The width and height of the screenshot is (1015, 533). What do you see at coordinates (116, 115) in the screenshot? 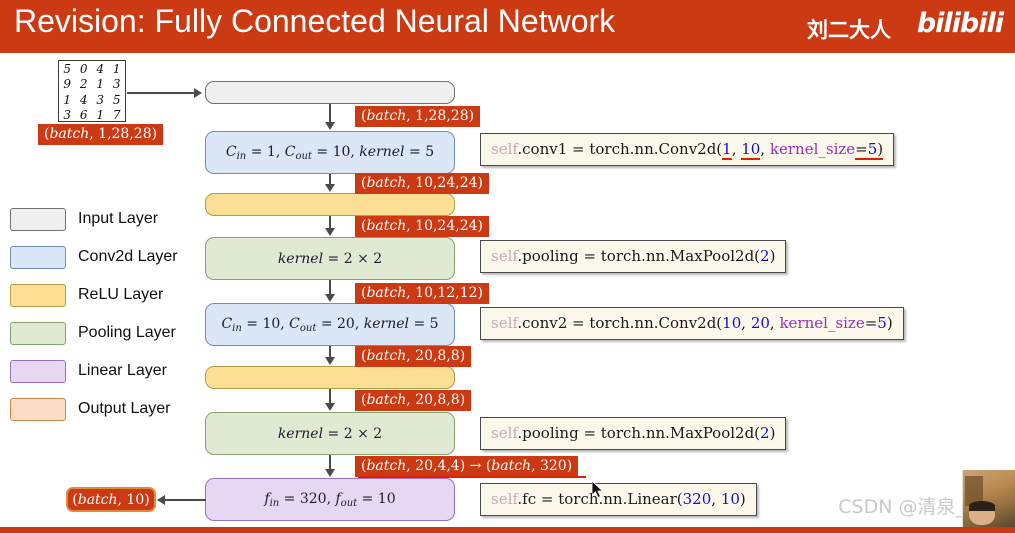
I see `mnist-digit: 7` at bounding box center [116, 115].